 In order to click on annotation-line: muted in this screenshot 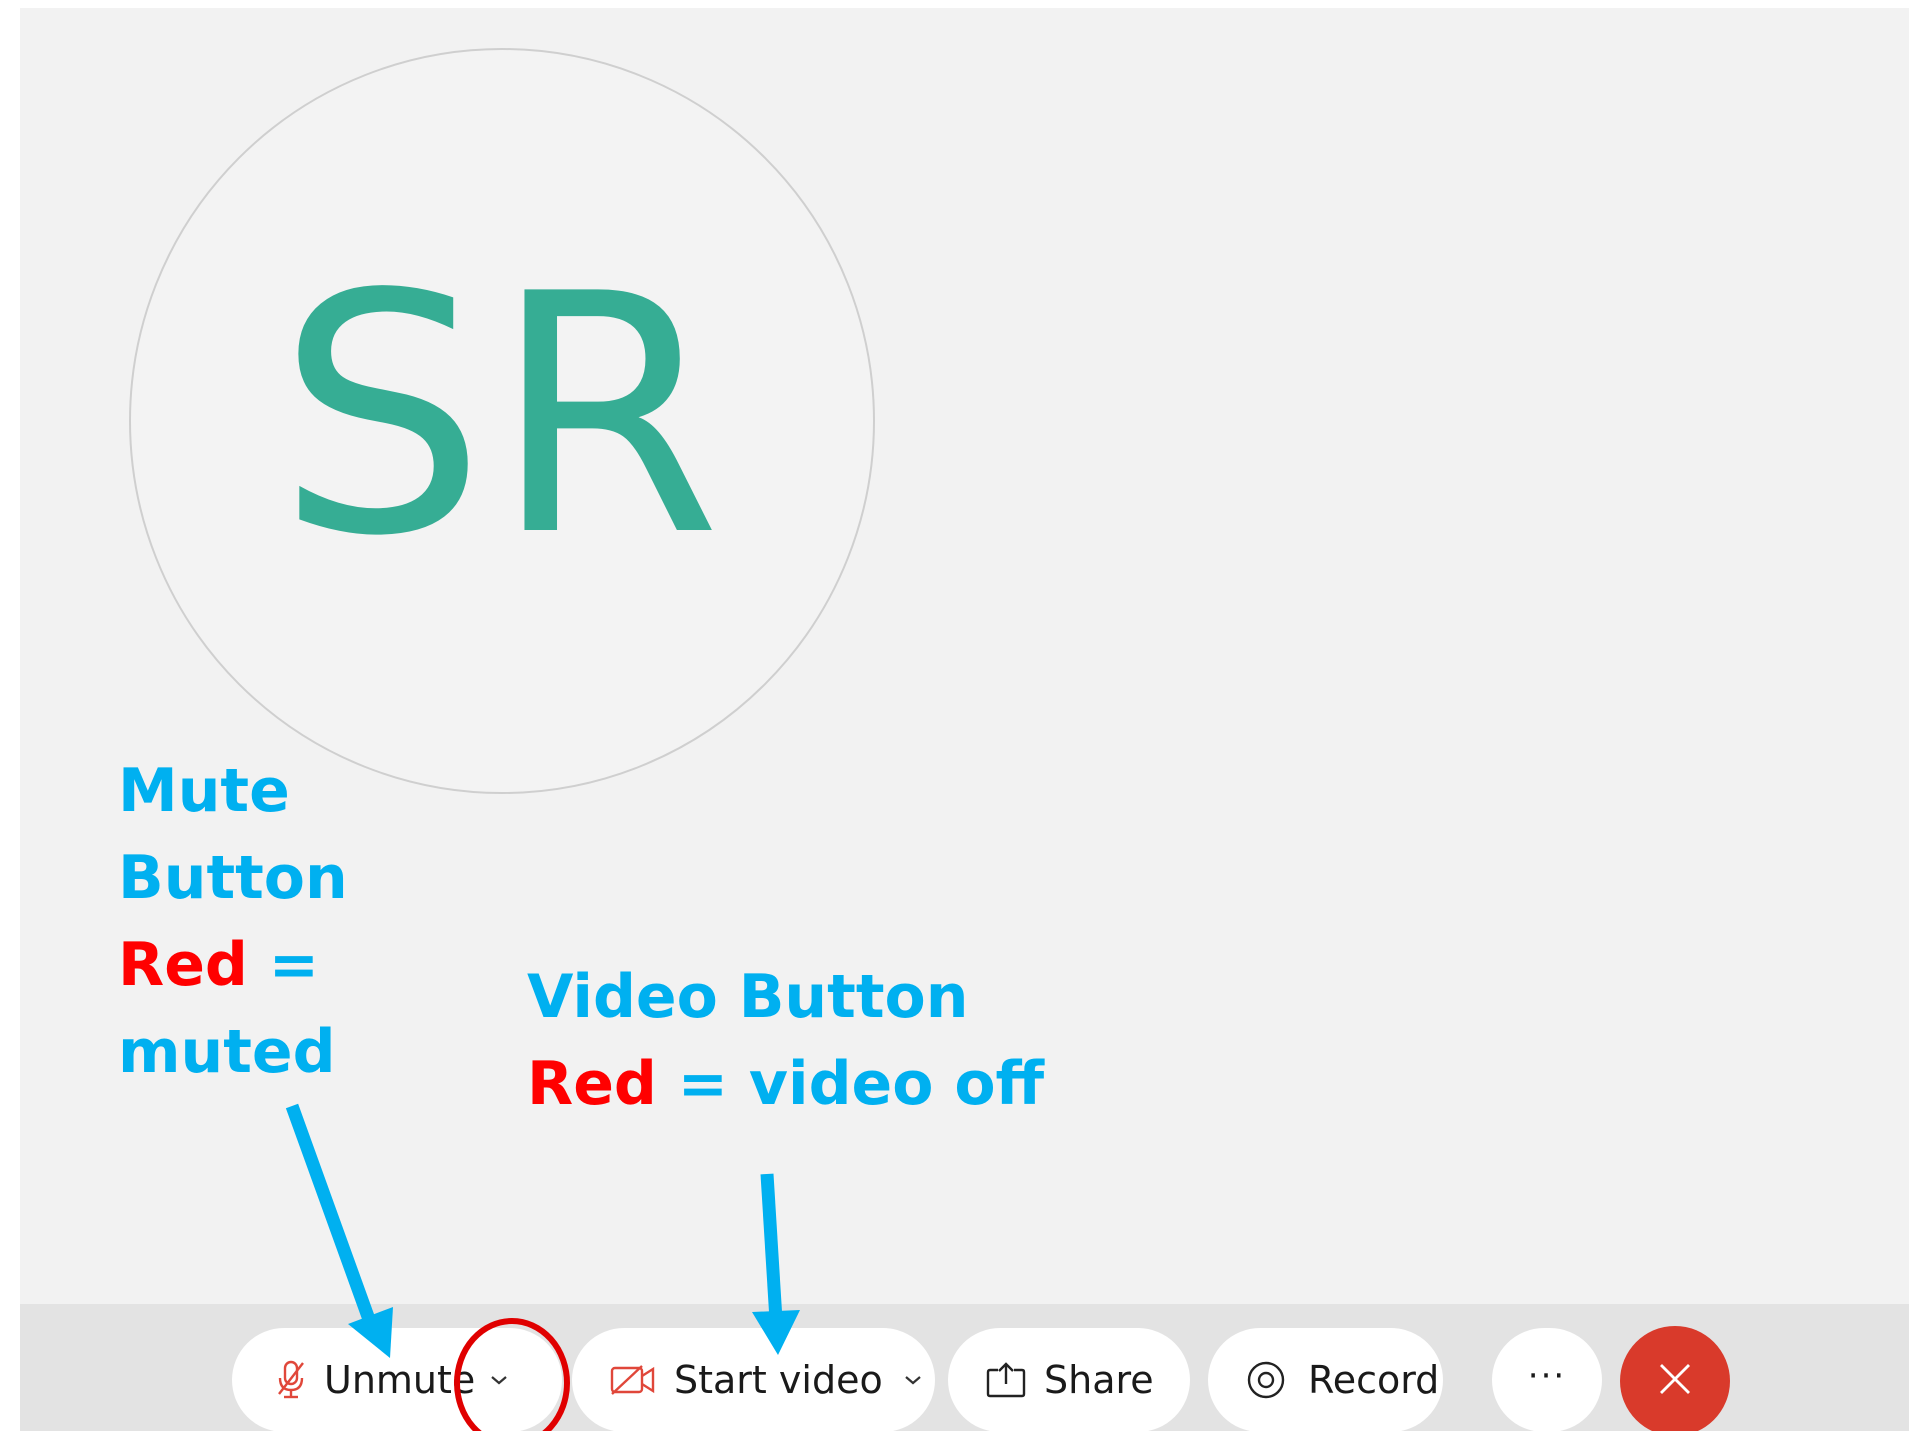, I will do `click(227, 1052)`.